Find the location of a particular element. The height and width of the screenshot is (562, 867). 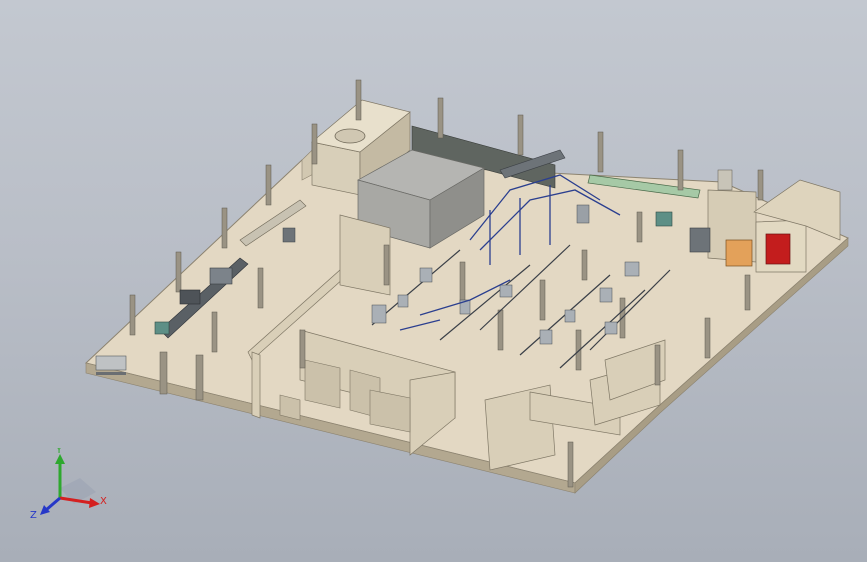

red-door is located at coordinates (778, 249).